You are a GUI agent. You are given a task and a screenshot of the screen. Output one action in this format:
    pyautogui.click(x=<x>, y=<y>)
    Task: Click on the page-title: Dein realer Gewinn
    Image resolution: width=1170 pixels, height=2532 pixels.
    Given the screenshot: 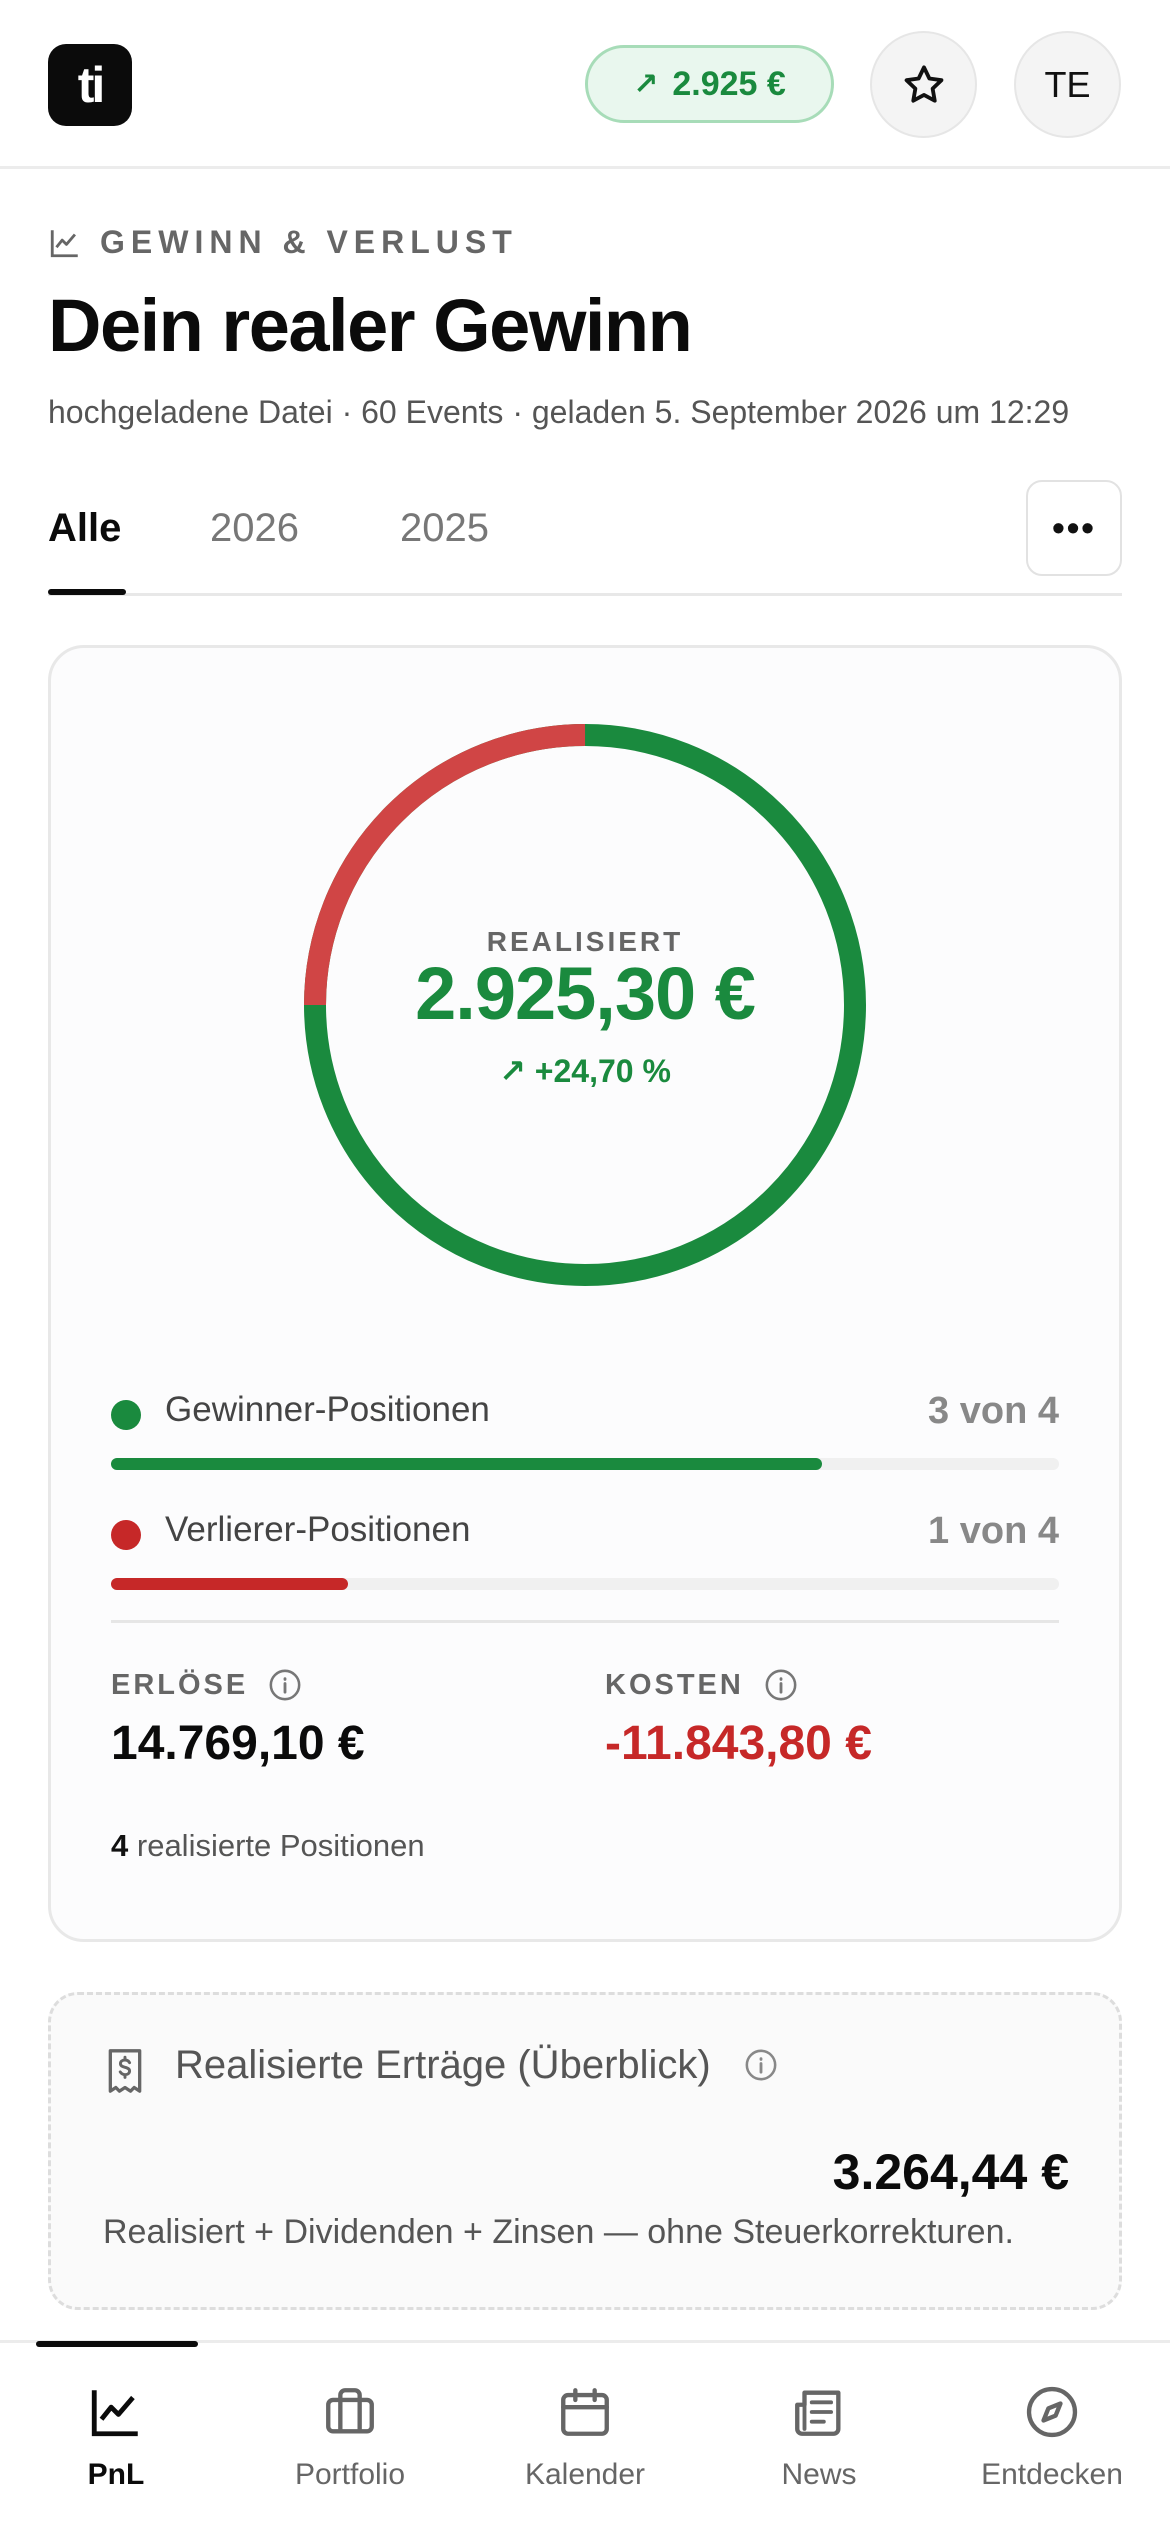 What is the action you would take?
    pyautogui.click(x=370, y=325)
    